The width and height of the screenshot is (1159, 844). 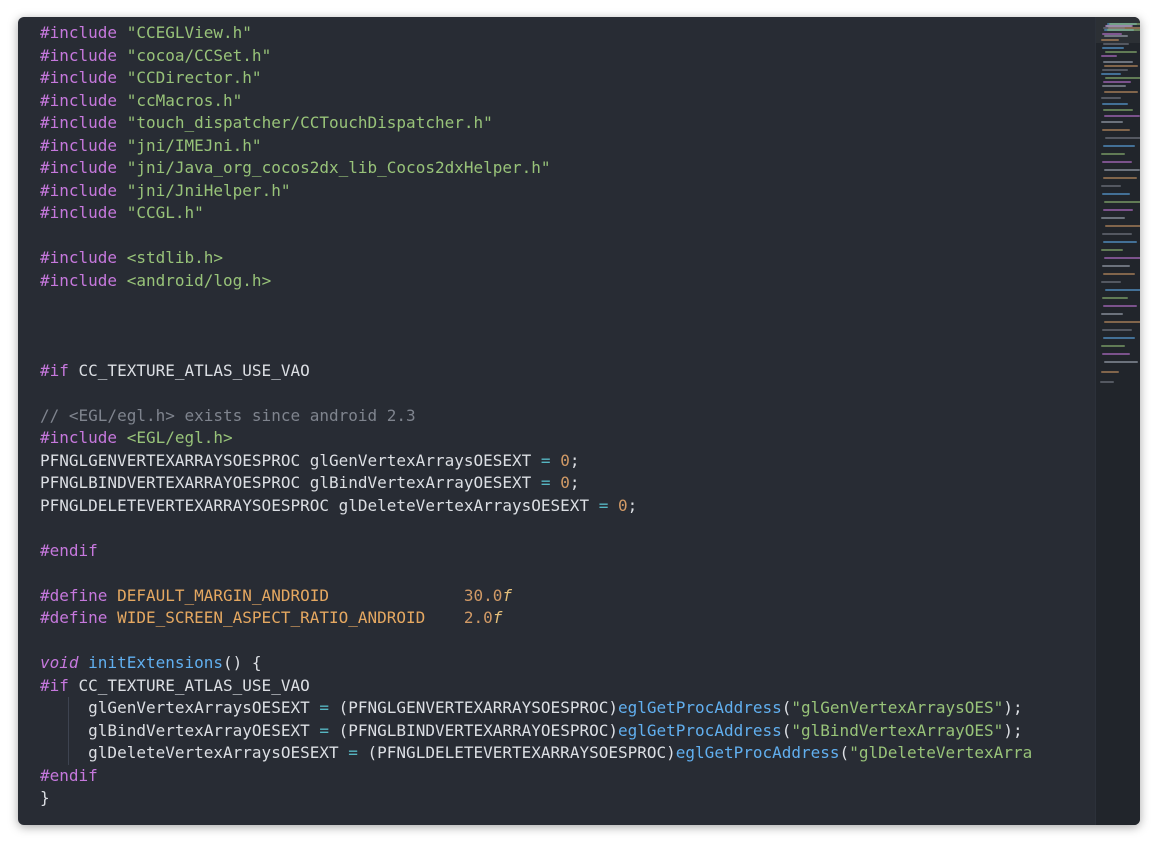 I want to click on code-token: #if, so click(x=59, y=685).